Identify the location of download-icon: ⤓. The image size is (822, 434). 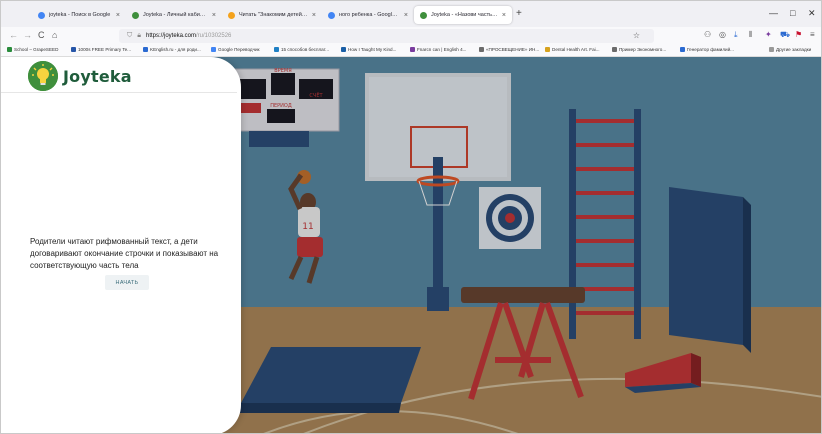
(736, 35).